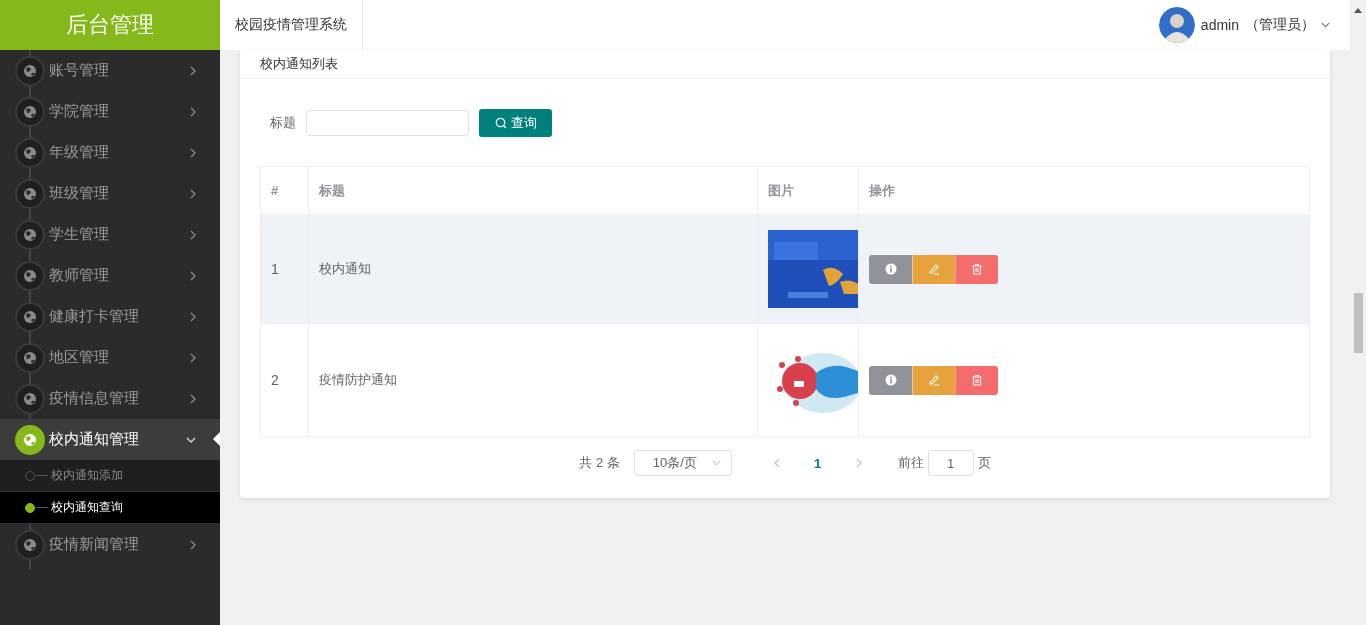 The image size is (1366, 625). Describe the element at coordinates (387, 123) in the screenshot. I see `title-field` at that location.